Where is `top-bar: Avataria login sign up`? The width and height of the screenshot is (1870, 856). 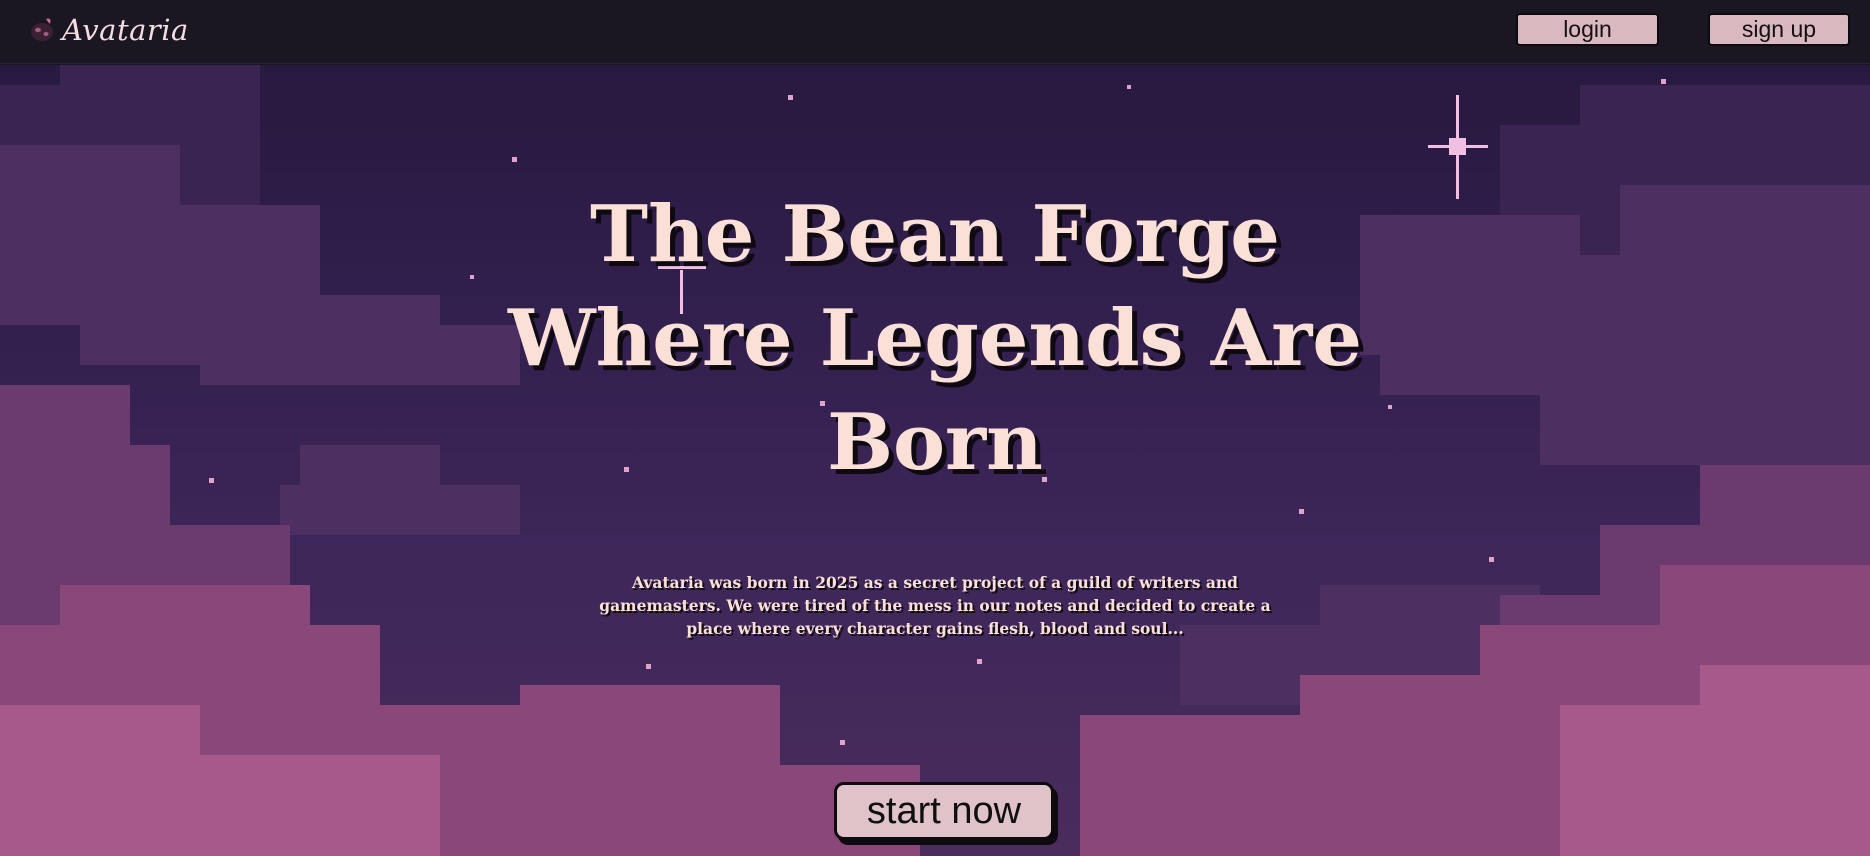
top-bar: Avataria login sign up is located at coordinates (935, 32).